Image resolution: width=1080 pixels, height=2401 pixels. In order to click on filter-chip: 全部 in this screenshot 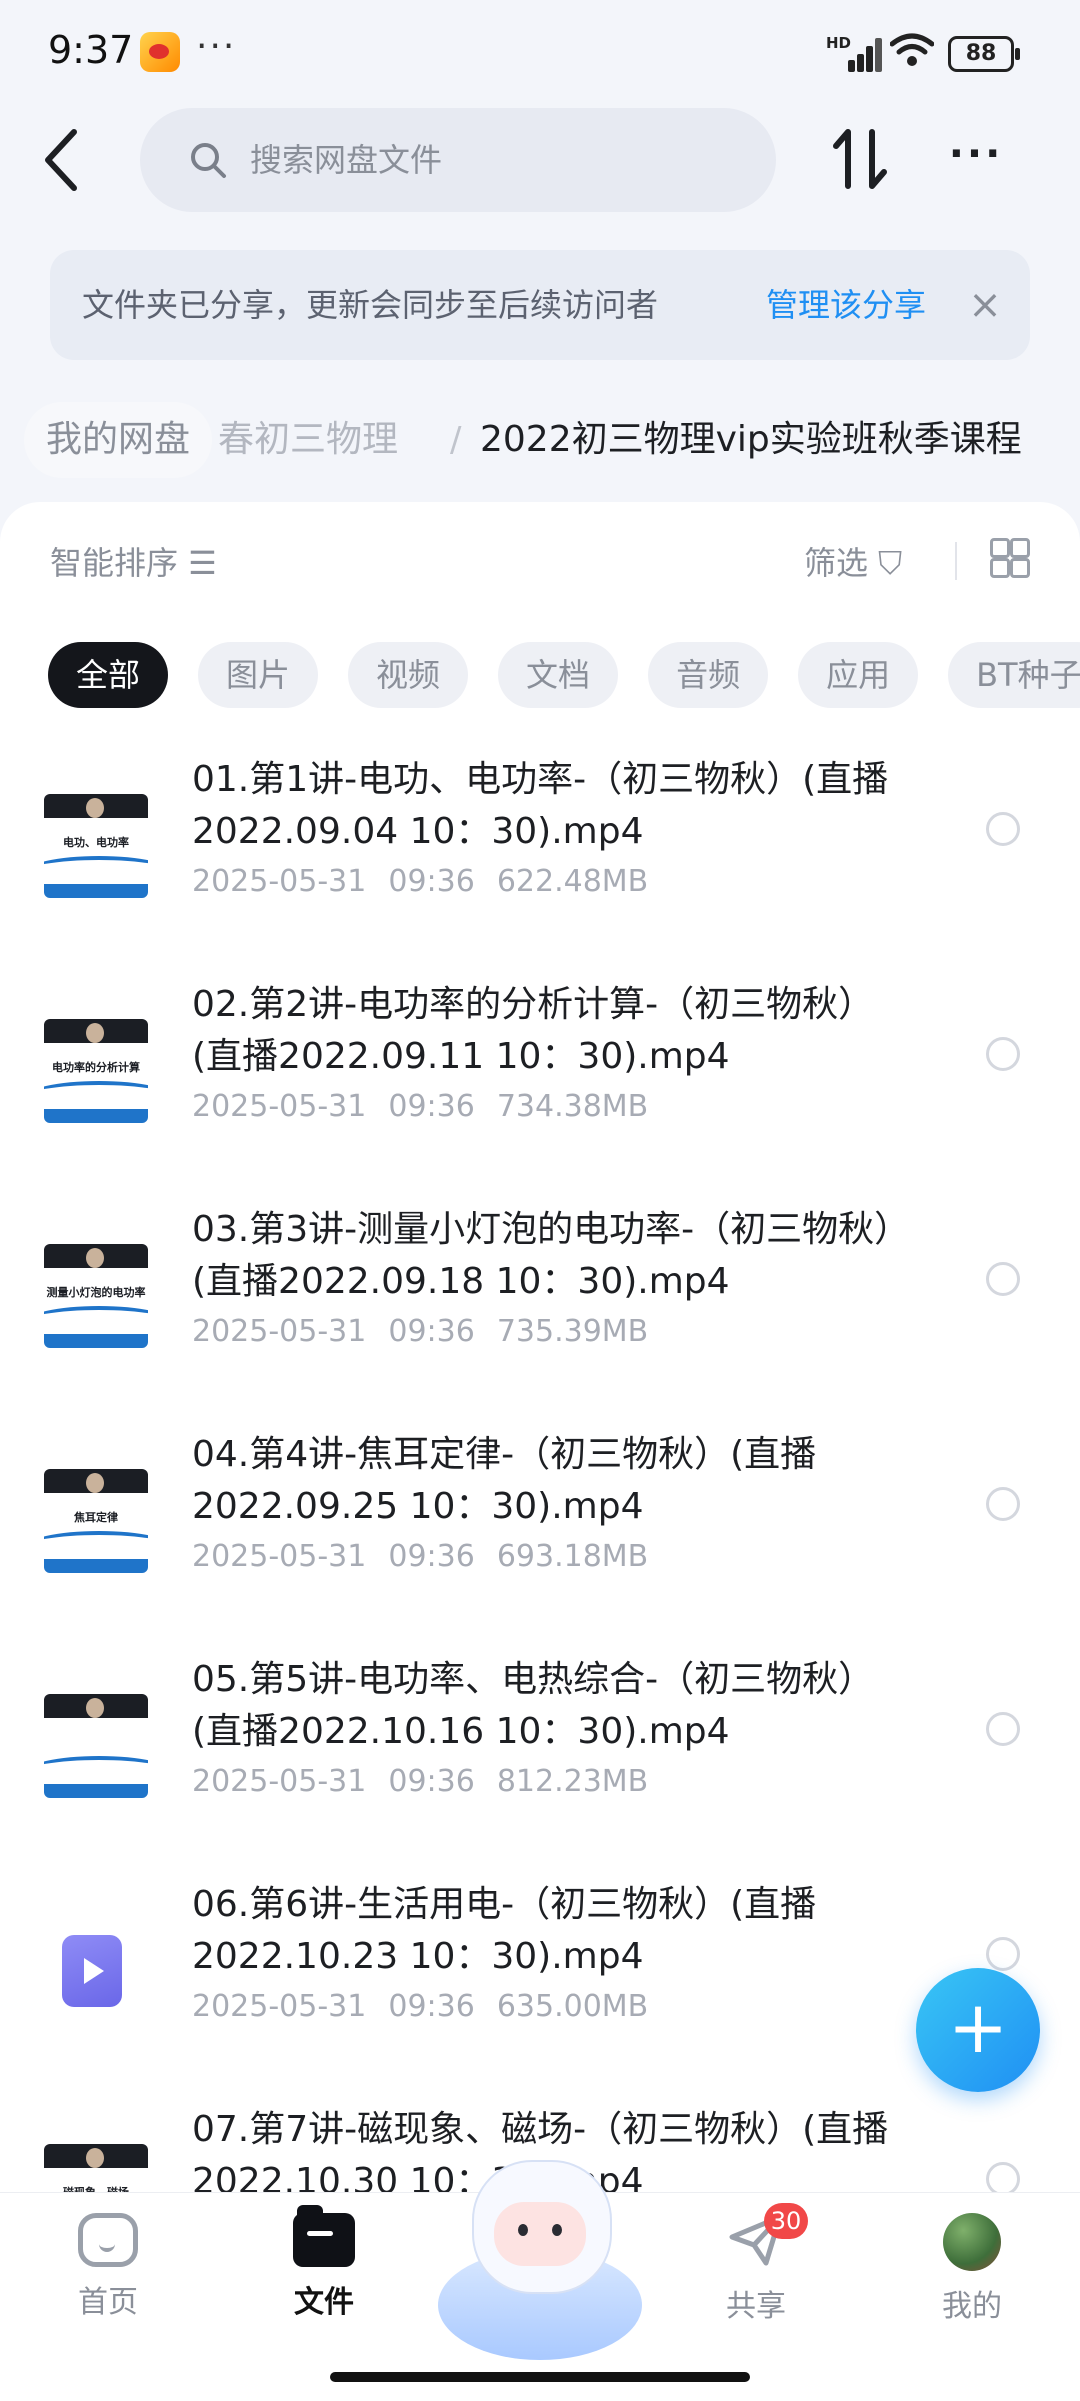, I will do `click(108, 675)`.